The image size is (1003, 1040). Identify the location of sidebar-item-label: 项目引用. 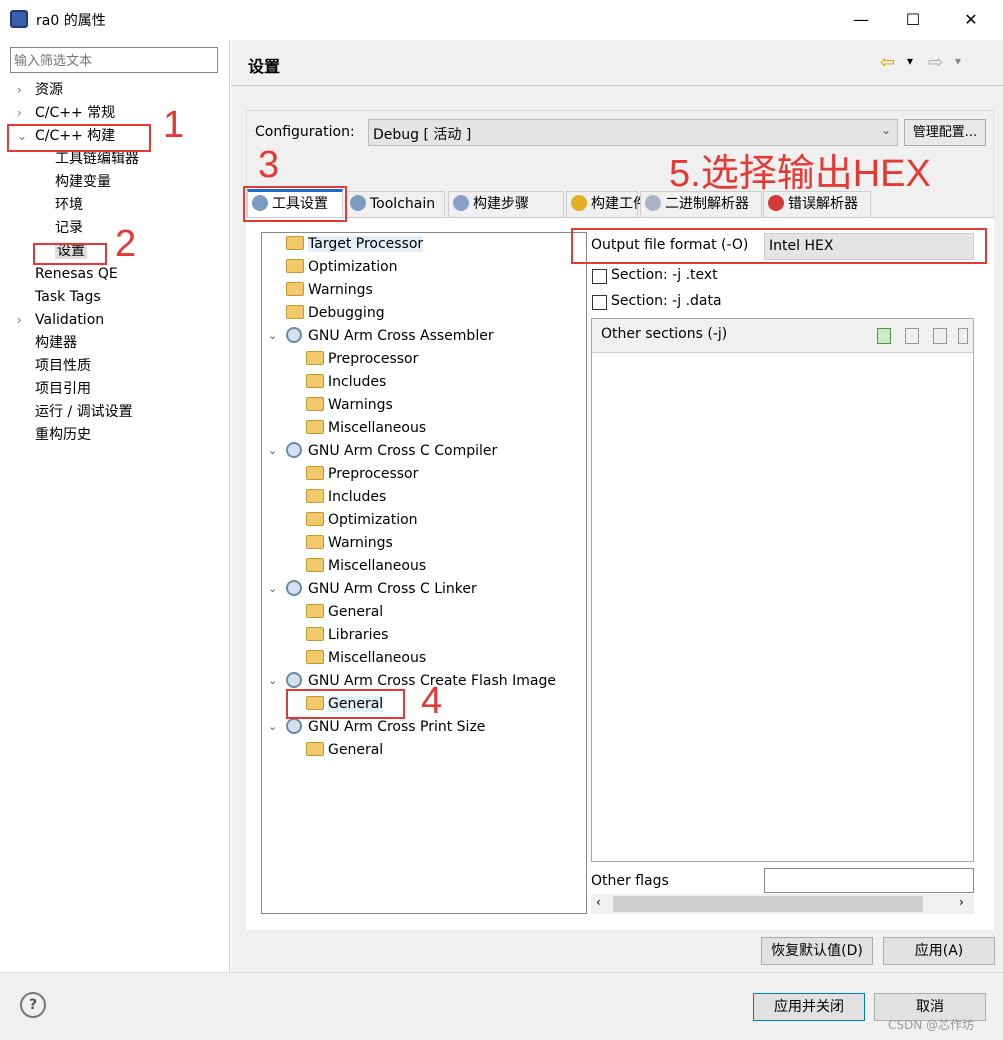
(63, 389).